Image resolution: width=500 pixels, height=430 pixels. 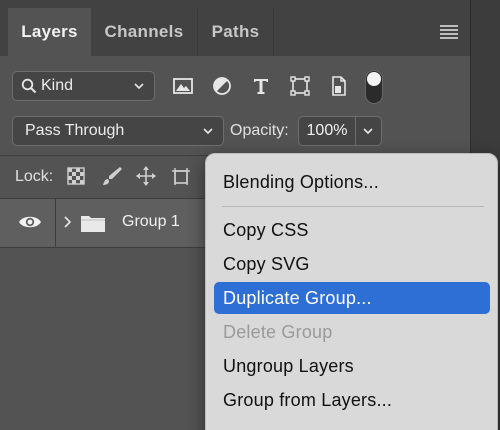 I want to click on layer-name: Group 1, so click(x=151, y=222).